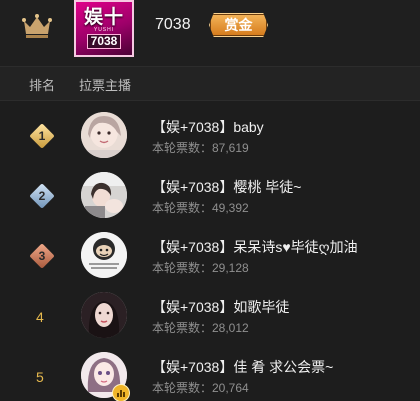  I want to click on host-name: 【娱+7038】如歌毕徒, so click(220, 307).